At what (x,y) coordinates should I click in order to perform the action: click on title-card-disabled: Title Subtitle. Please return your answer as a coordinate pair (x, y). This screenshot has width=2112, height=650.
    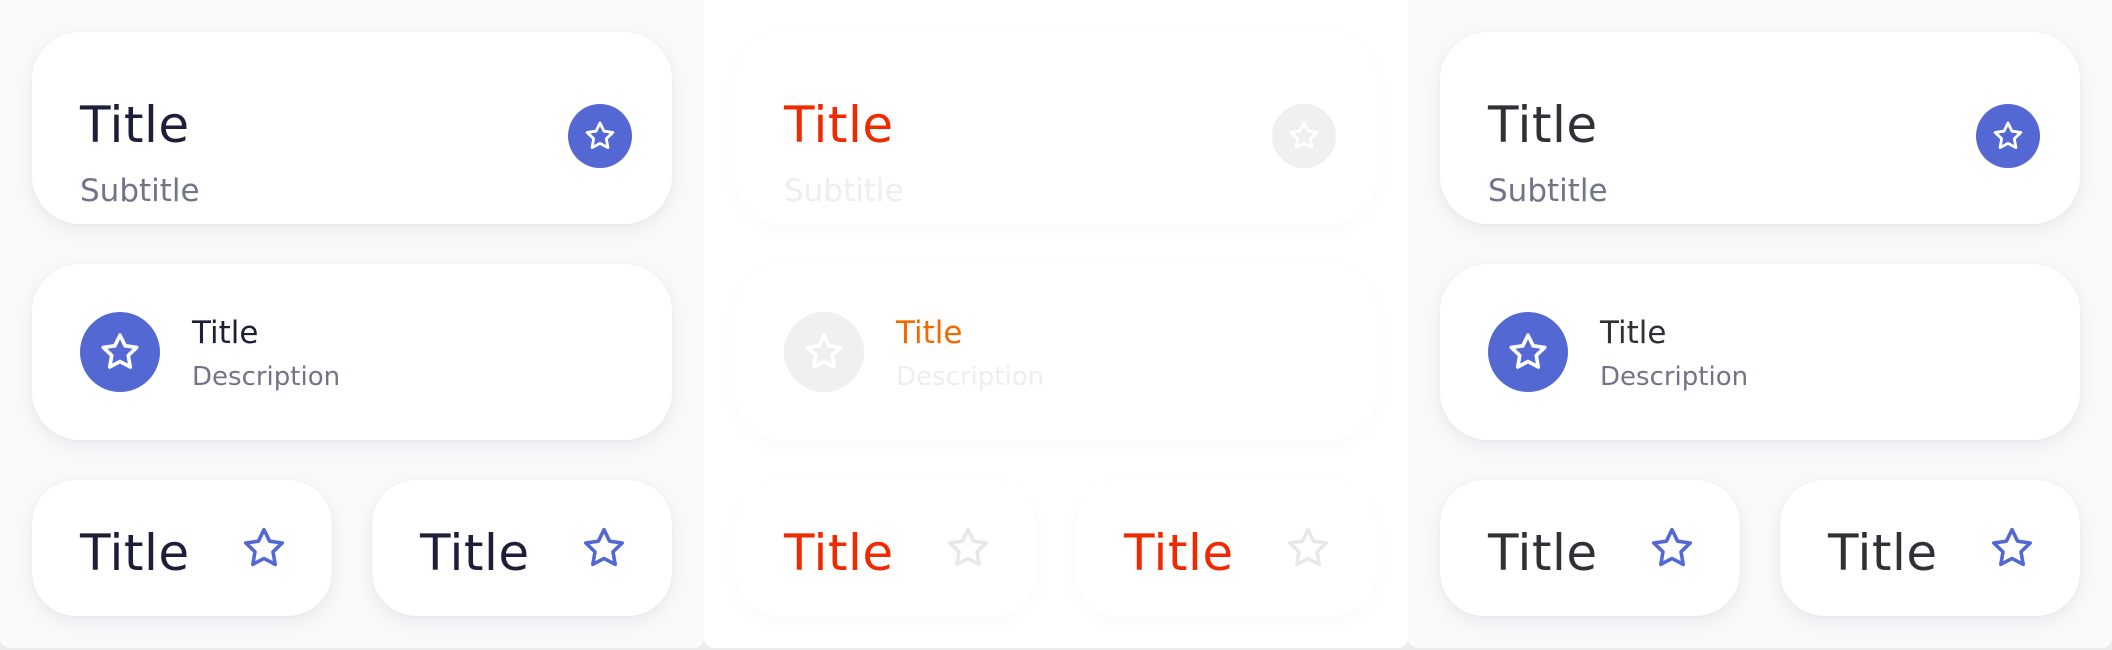
    Looking at the image, I should click on (1056, 128).